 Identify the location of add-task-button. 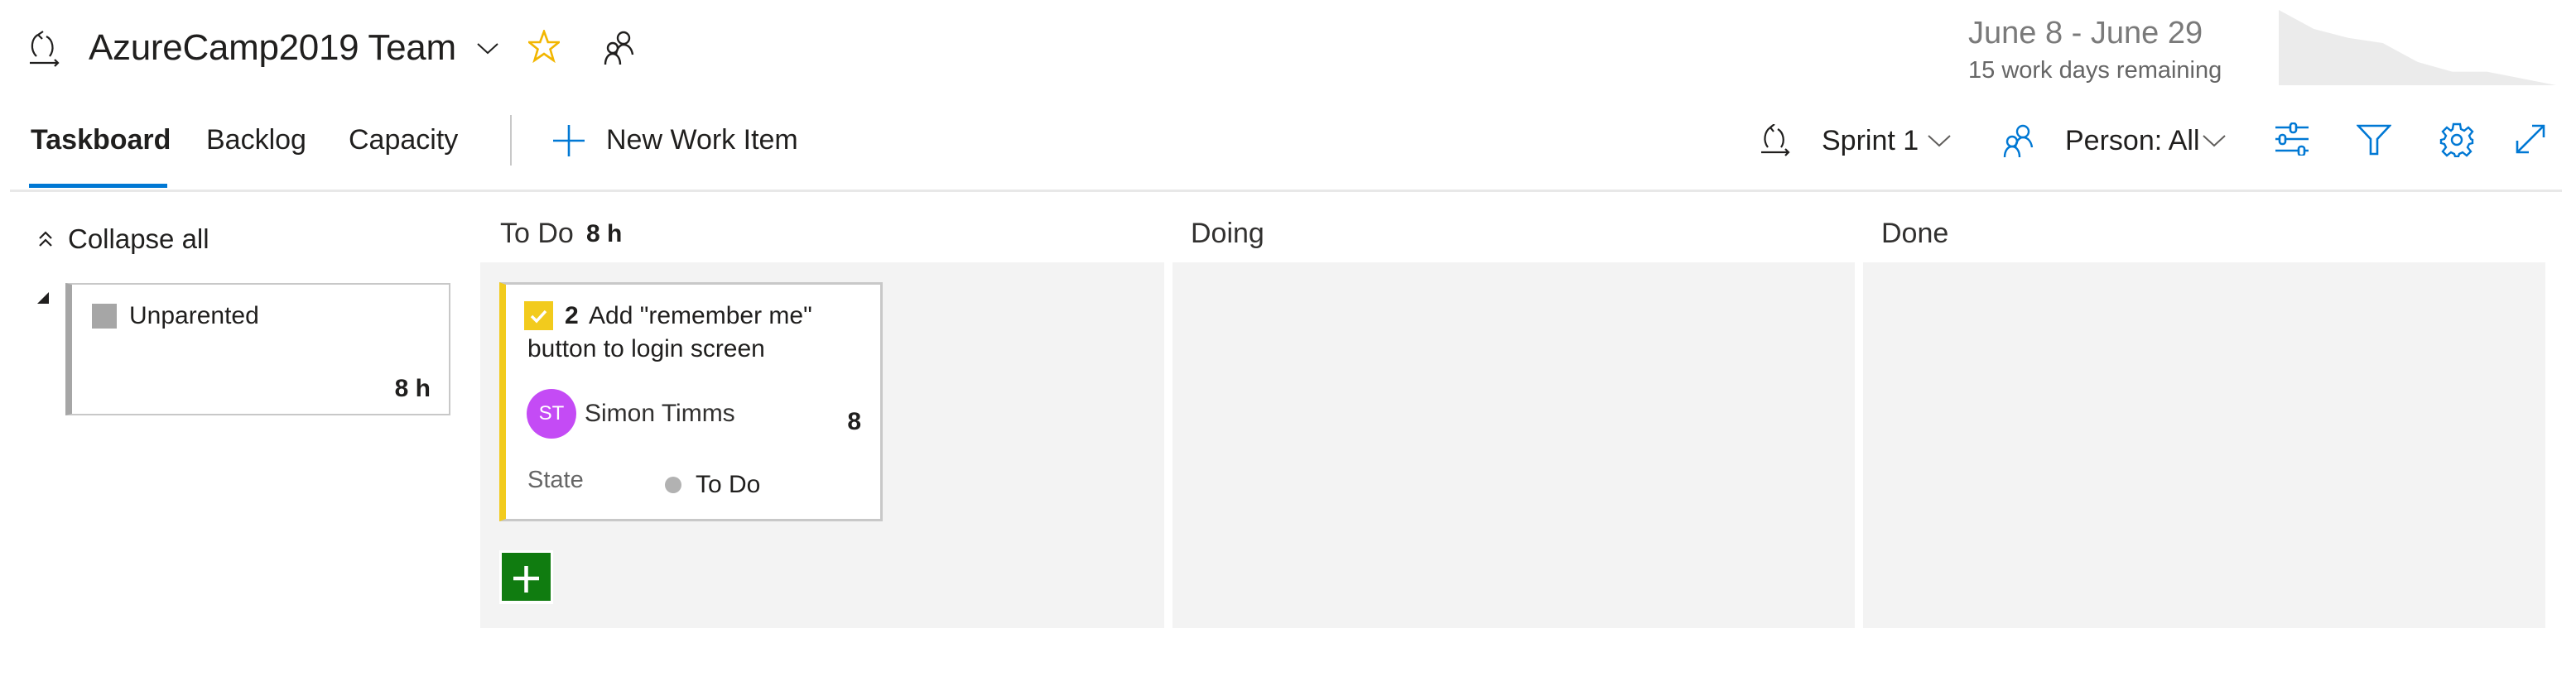
(526, 577).